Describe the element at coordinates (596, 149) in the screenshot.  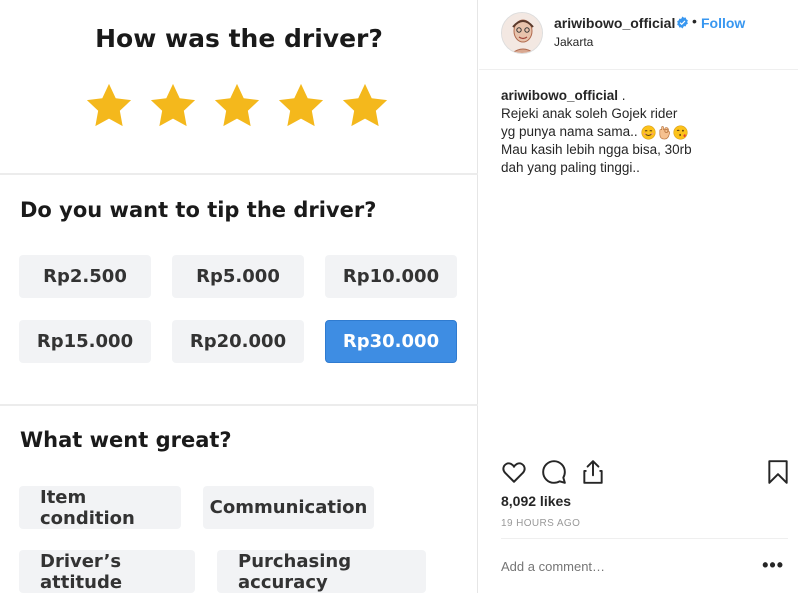
I see `caption-line: Mau kasih lebih ngga bisa, 30rb` at that location.